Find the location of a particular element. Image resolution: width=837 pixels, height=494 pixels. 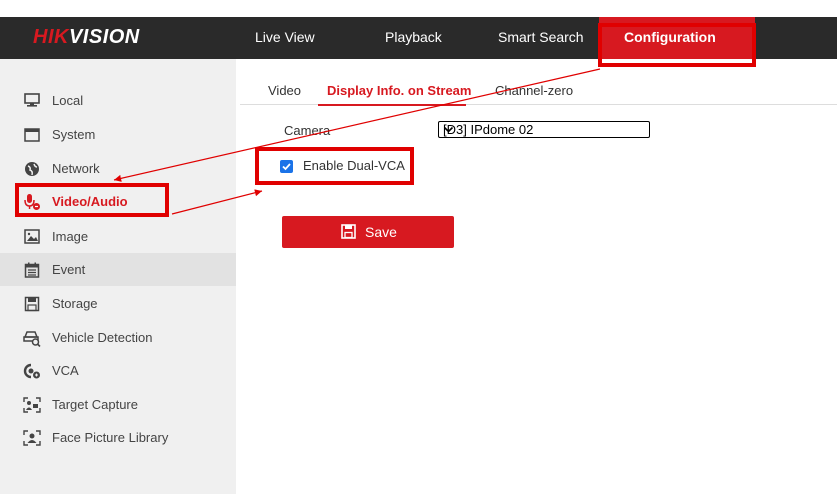

arrow-video-audio-to-dual-vca is located at coordinates (217, 202).